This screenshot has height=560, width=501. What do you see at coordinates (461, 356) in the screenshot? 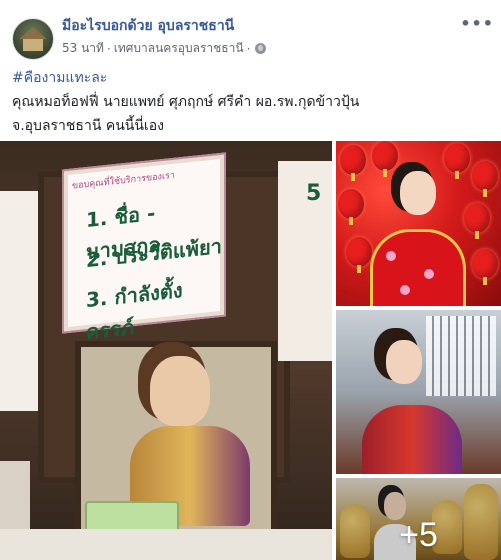
I see `window-grille` at bounding box center [461, 356].